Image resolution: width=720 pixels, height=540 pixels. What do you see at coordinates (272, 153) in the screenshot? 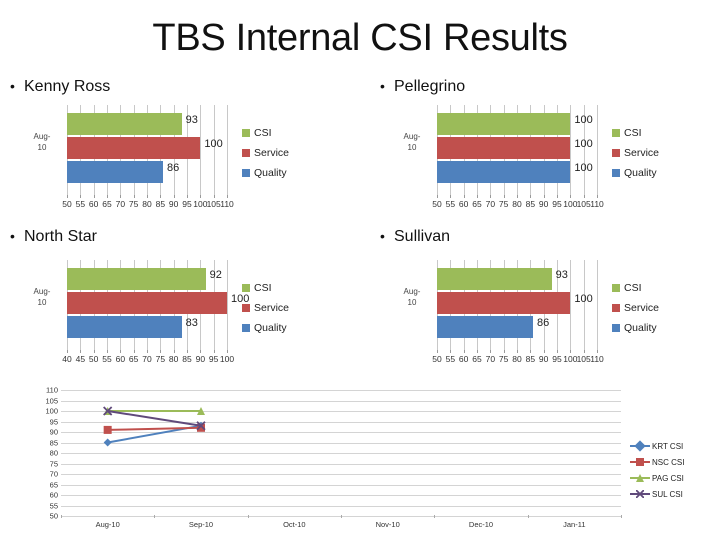
I see `legend-label: Service` at bounding box center [272, 153].